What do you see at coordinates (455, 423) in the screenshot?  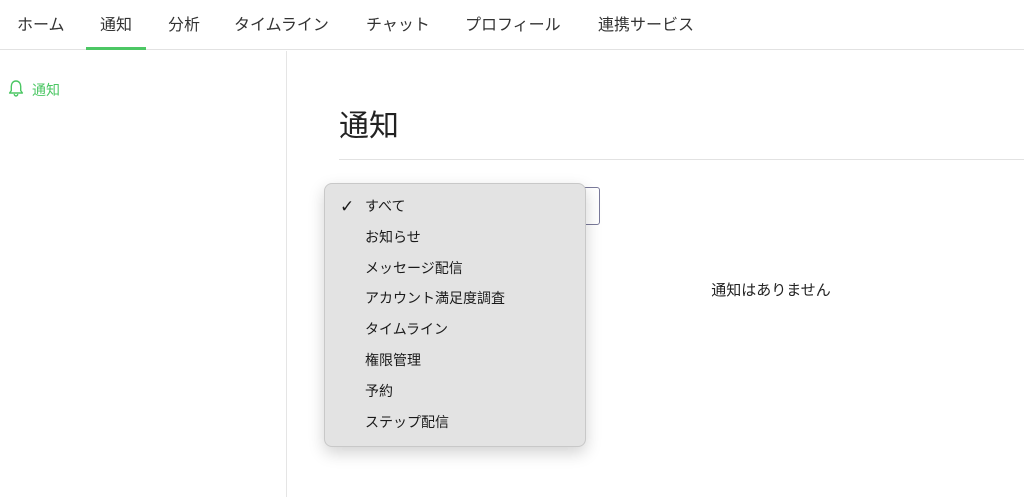 I see `dropdown-option-step-delivery: ステップ配信` at bounding box center [455, 423].